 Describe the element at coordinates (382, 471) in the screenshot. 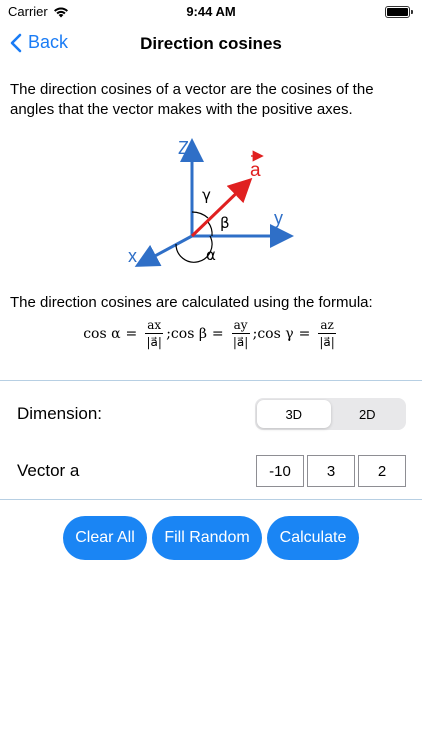

I see `vector-z-field` at that location.